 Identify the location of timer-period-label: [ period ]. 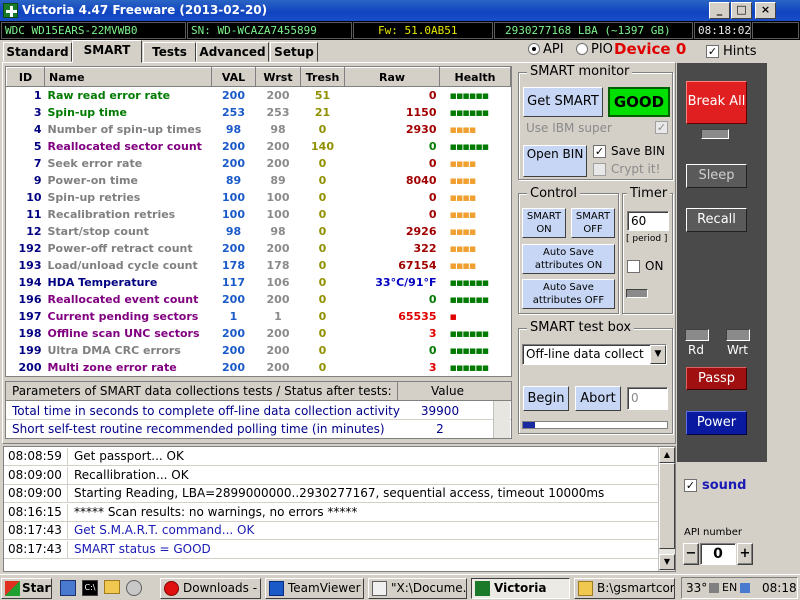
(647, 239).